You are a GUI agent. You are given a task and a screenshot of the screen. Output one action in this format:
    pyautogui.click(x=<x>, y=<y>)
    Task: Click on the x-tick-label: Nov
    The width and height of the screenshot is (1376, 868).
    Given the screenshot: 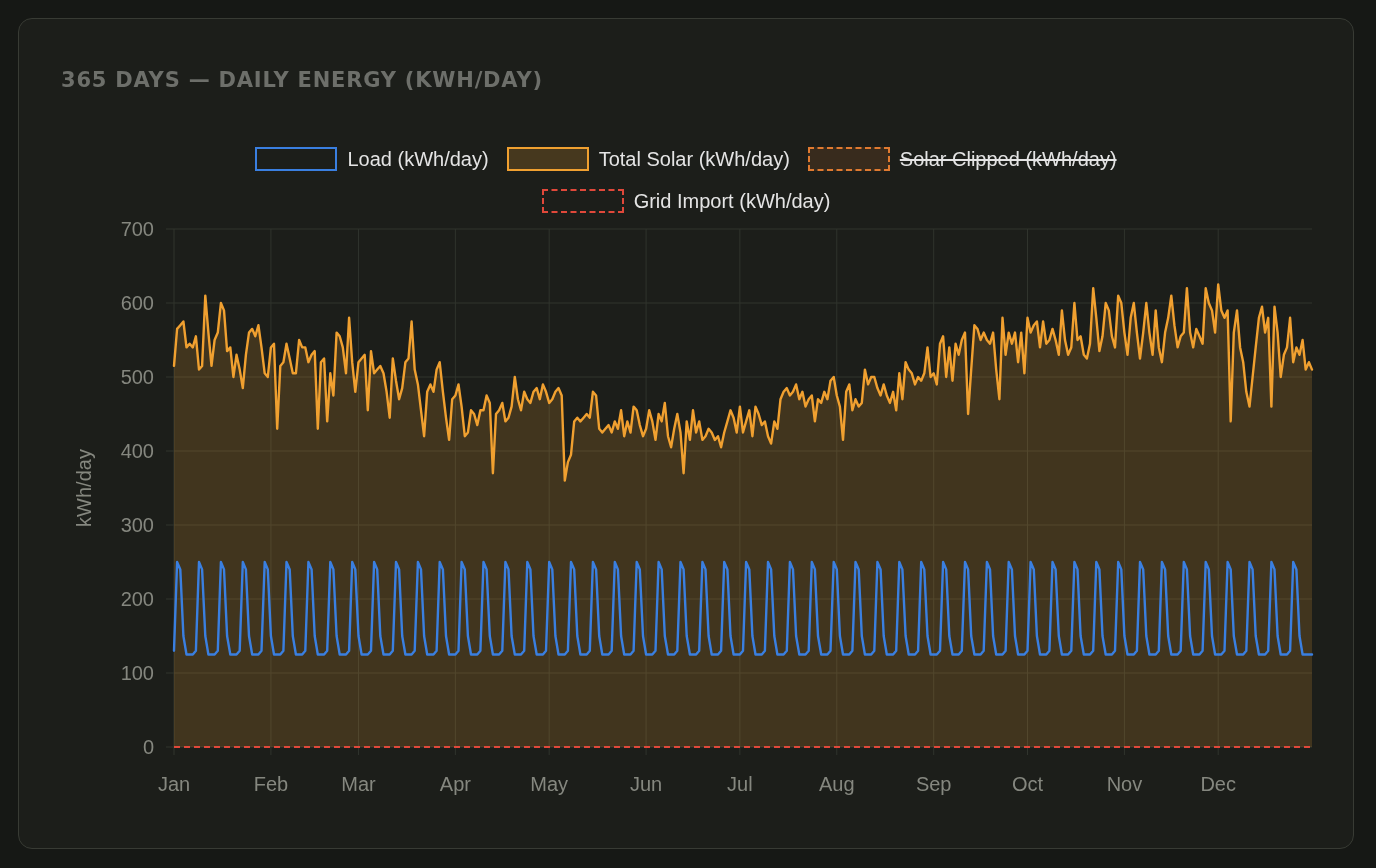 What is the action you would take?
    pyautogui.click(x=1124, y=784)
    